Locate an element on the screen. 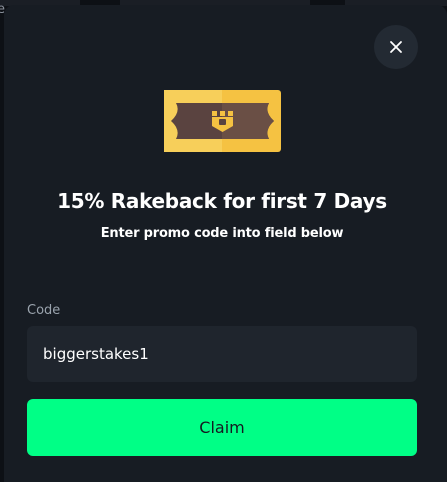 This screenshot has height=482, width=447. ticket-icon is located at coordinates (222, 121).